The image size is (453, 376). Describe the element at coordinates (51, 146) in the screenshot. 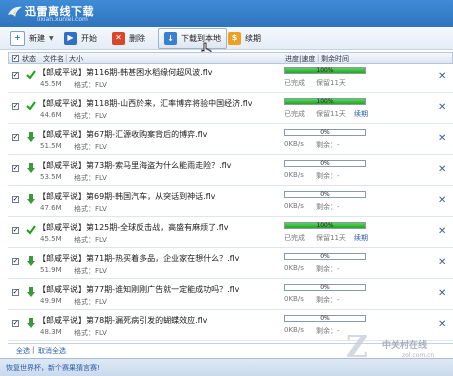

I see `file-size: 51.5M` at that location.